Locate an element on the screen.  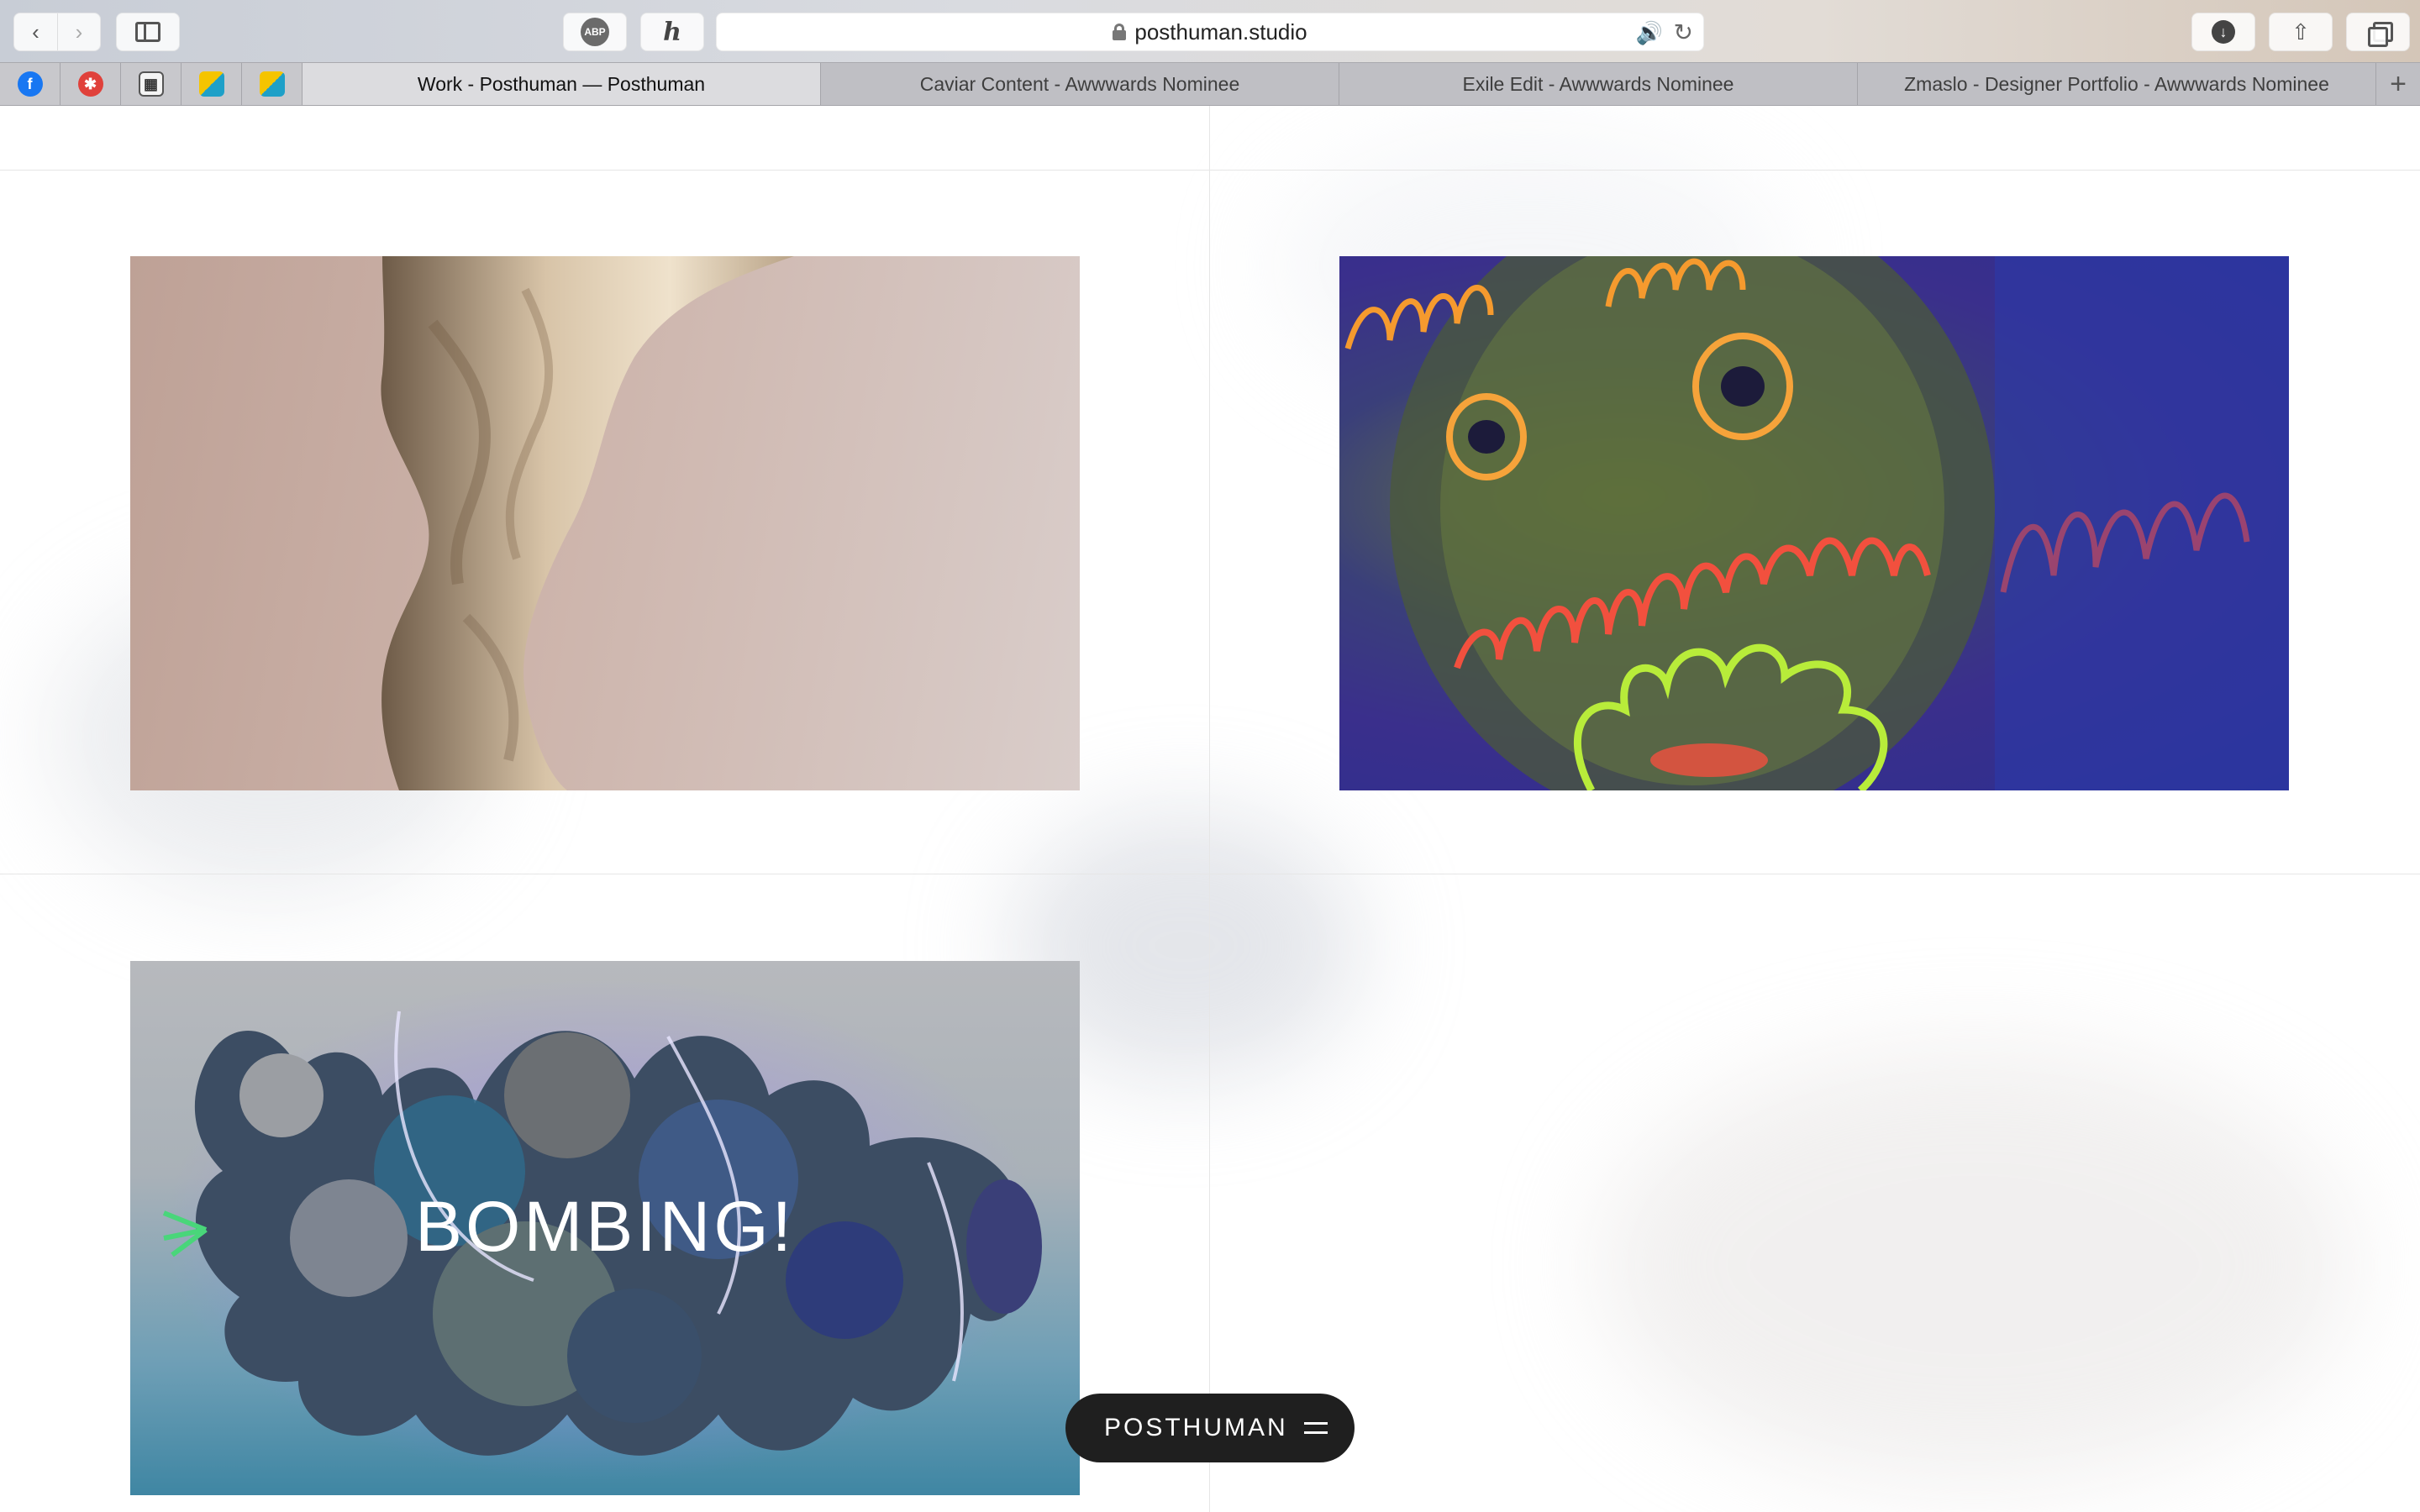
address-bar: posthuman.studio 🔊 ↻ is located at coordinates (1210, 32).